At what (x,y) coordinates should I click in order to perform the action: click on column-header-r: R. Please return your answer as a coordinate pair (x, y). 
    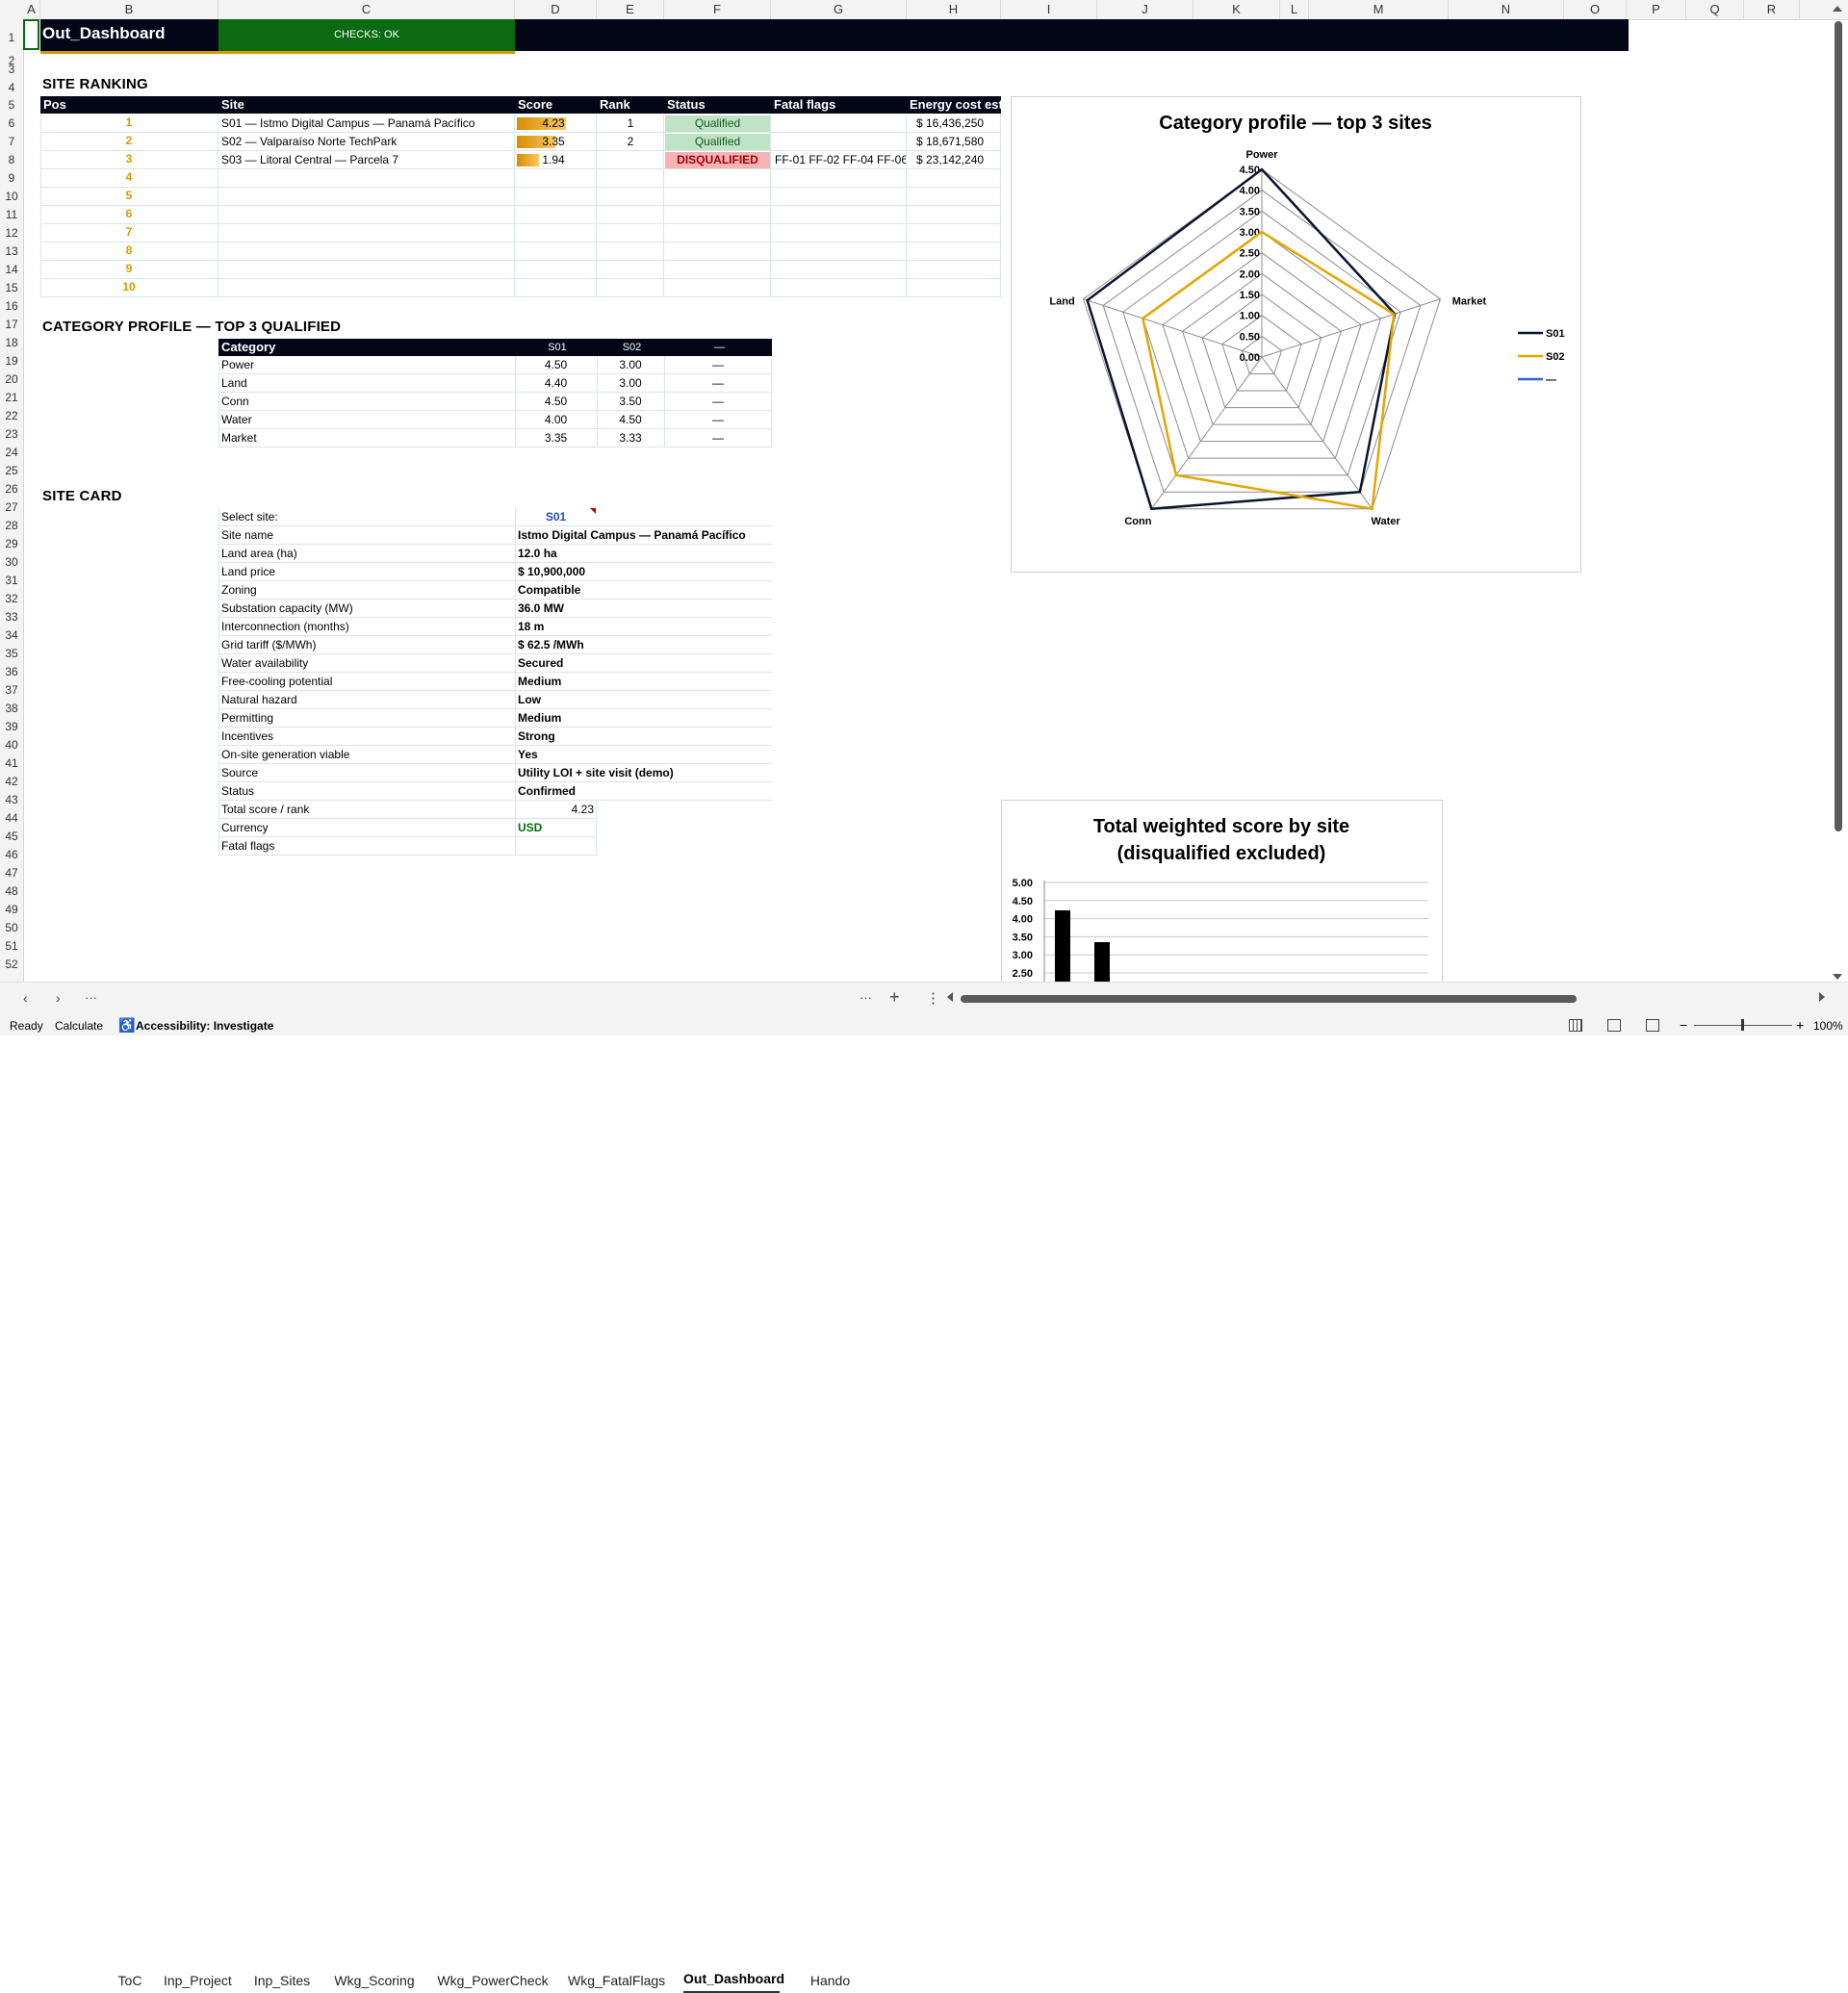
    Looking at the image, I should click on (1772, 10).